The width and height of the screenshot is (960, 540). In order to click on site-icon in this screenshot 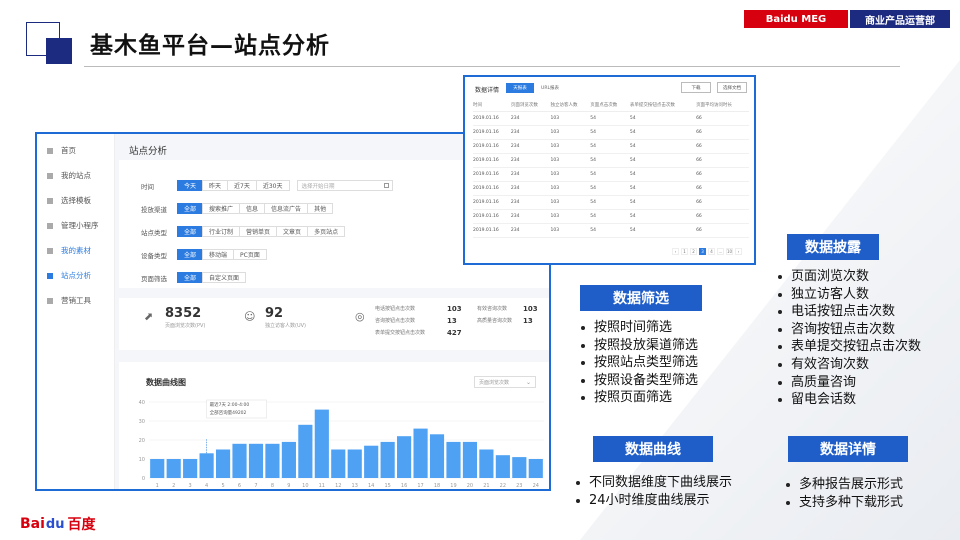, I will do `click(50, 175)`.